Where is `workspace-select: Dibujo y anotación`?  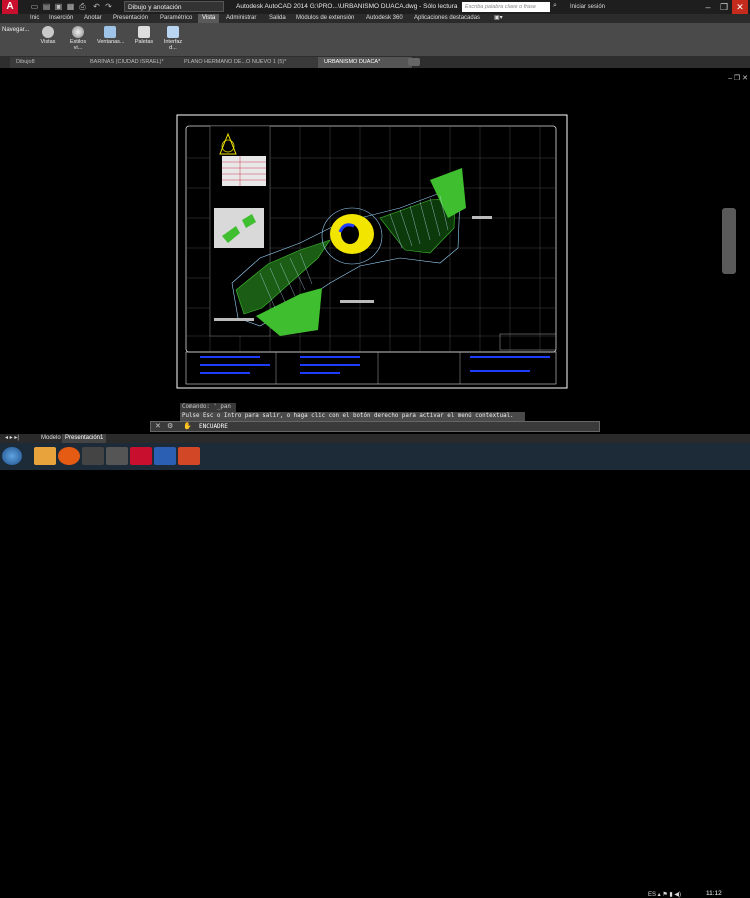
workspace-select: Dibujo y anotación is located at coordinates (174, 6).